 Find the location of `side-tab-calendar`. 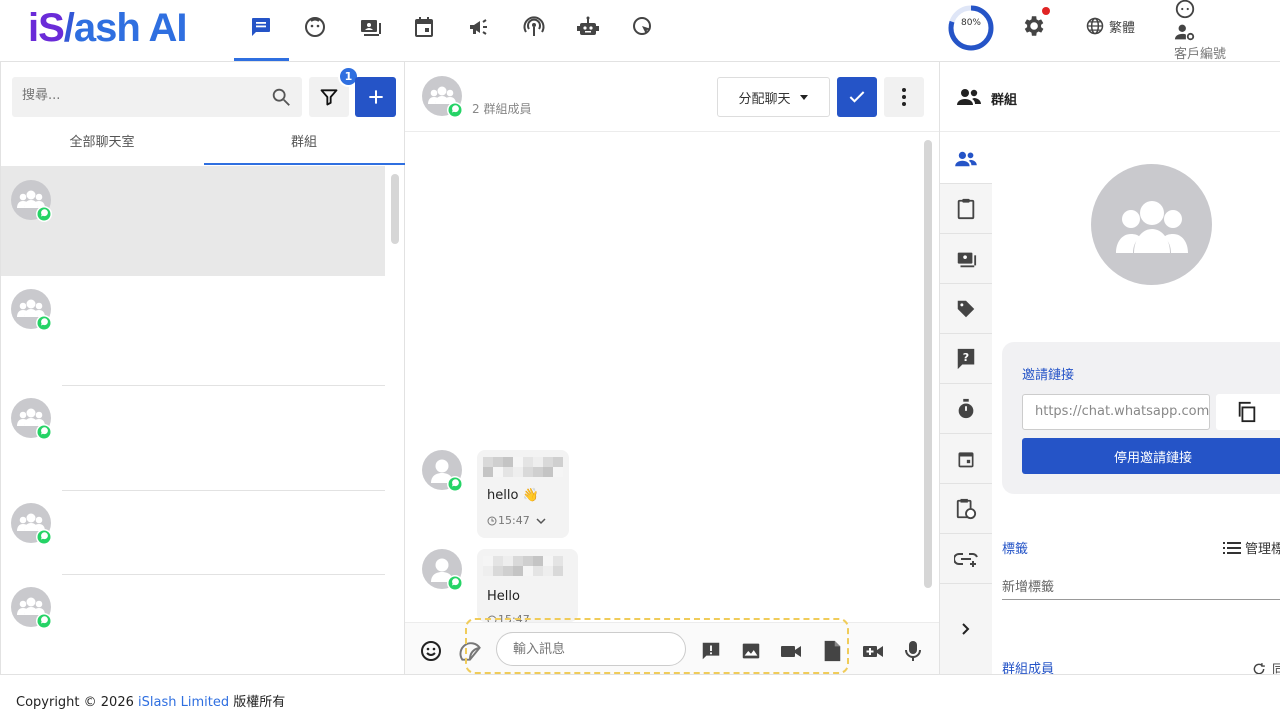

side-tab-calendar is located at coordinates (966, 459).